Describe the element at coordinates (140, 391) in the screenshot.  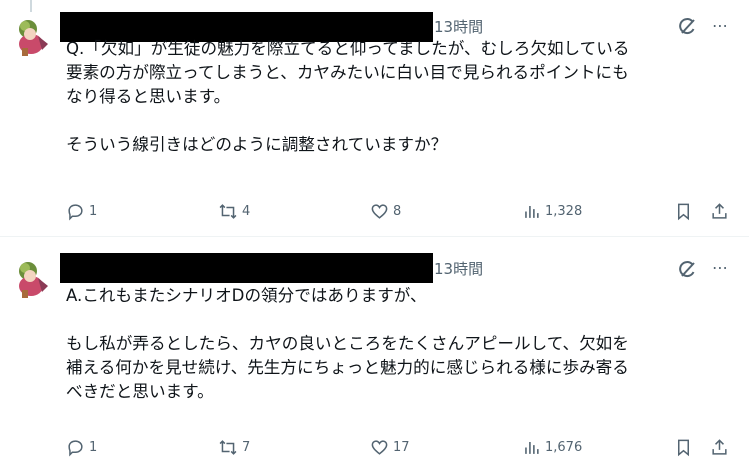
I see `post-text-line: べきだと思います。` at that location.